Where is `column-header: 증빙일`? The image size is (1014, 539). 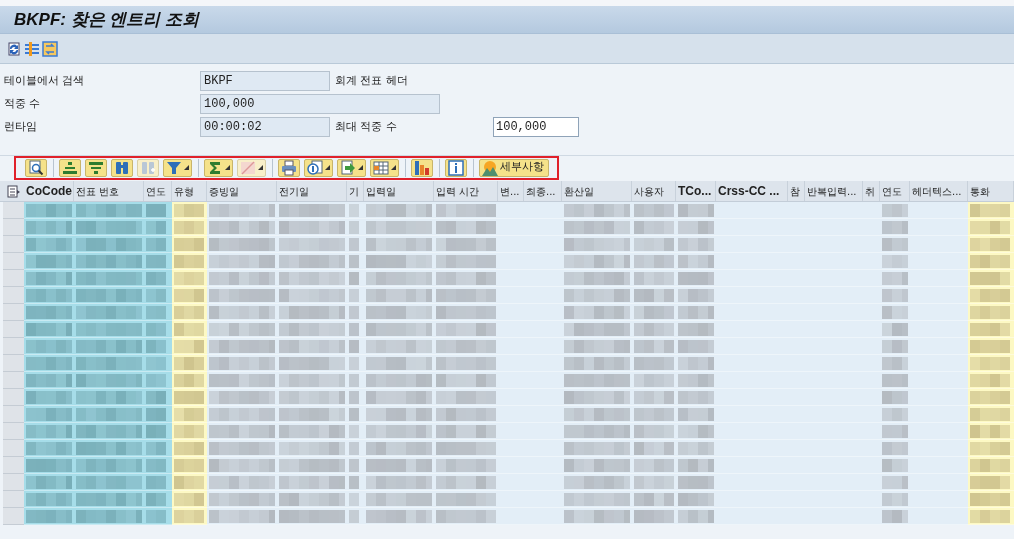 column-header: 증빙일 is located at coordinates (242, 191).